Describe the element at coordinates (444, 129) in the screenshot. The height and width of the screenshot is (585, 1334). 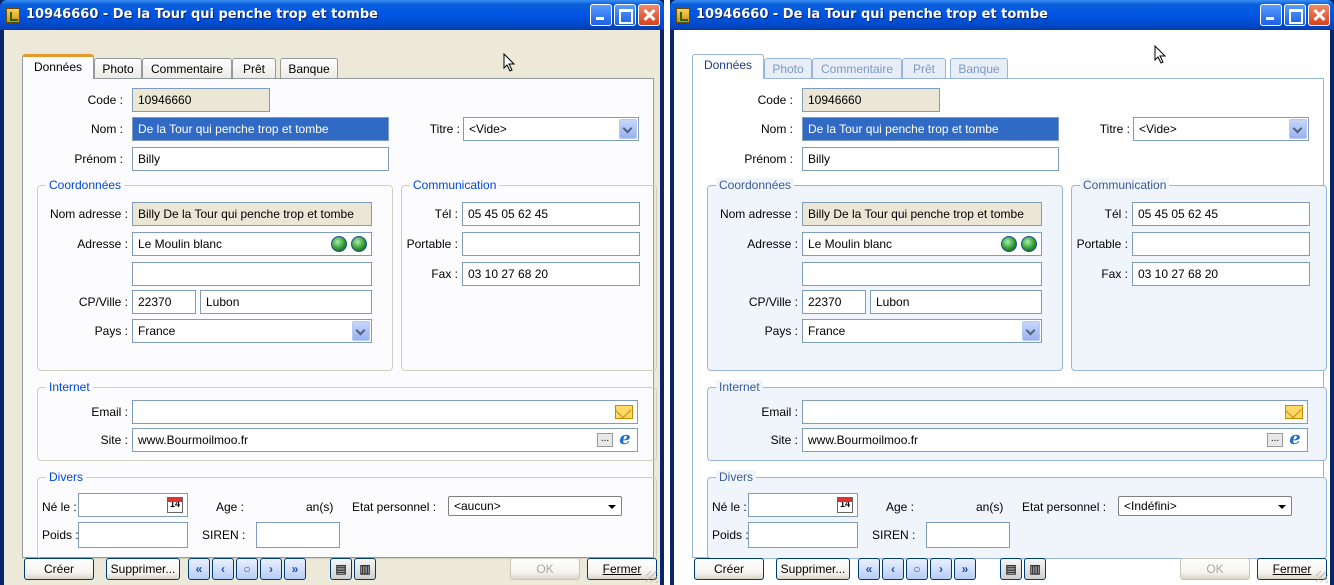
I see `titre-label: Titre :` at that location.